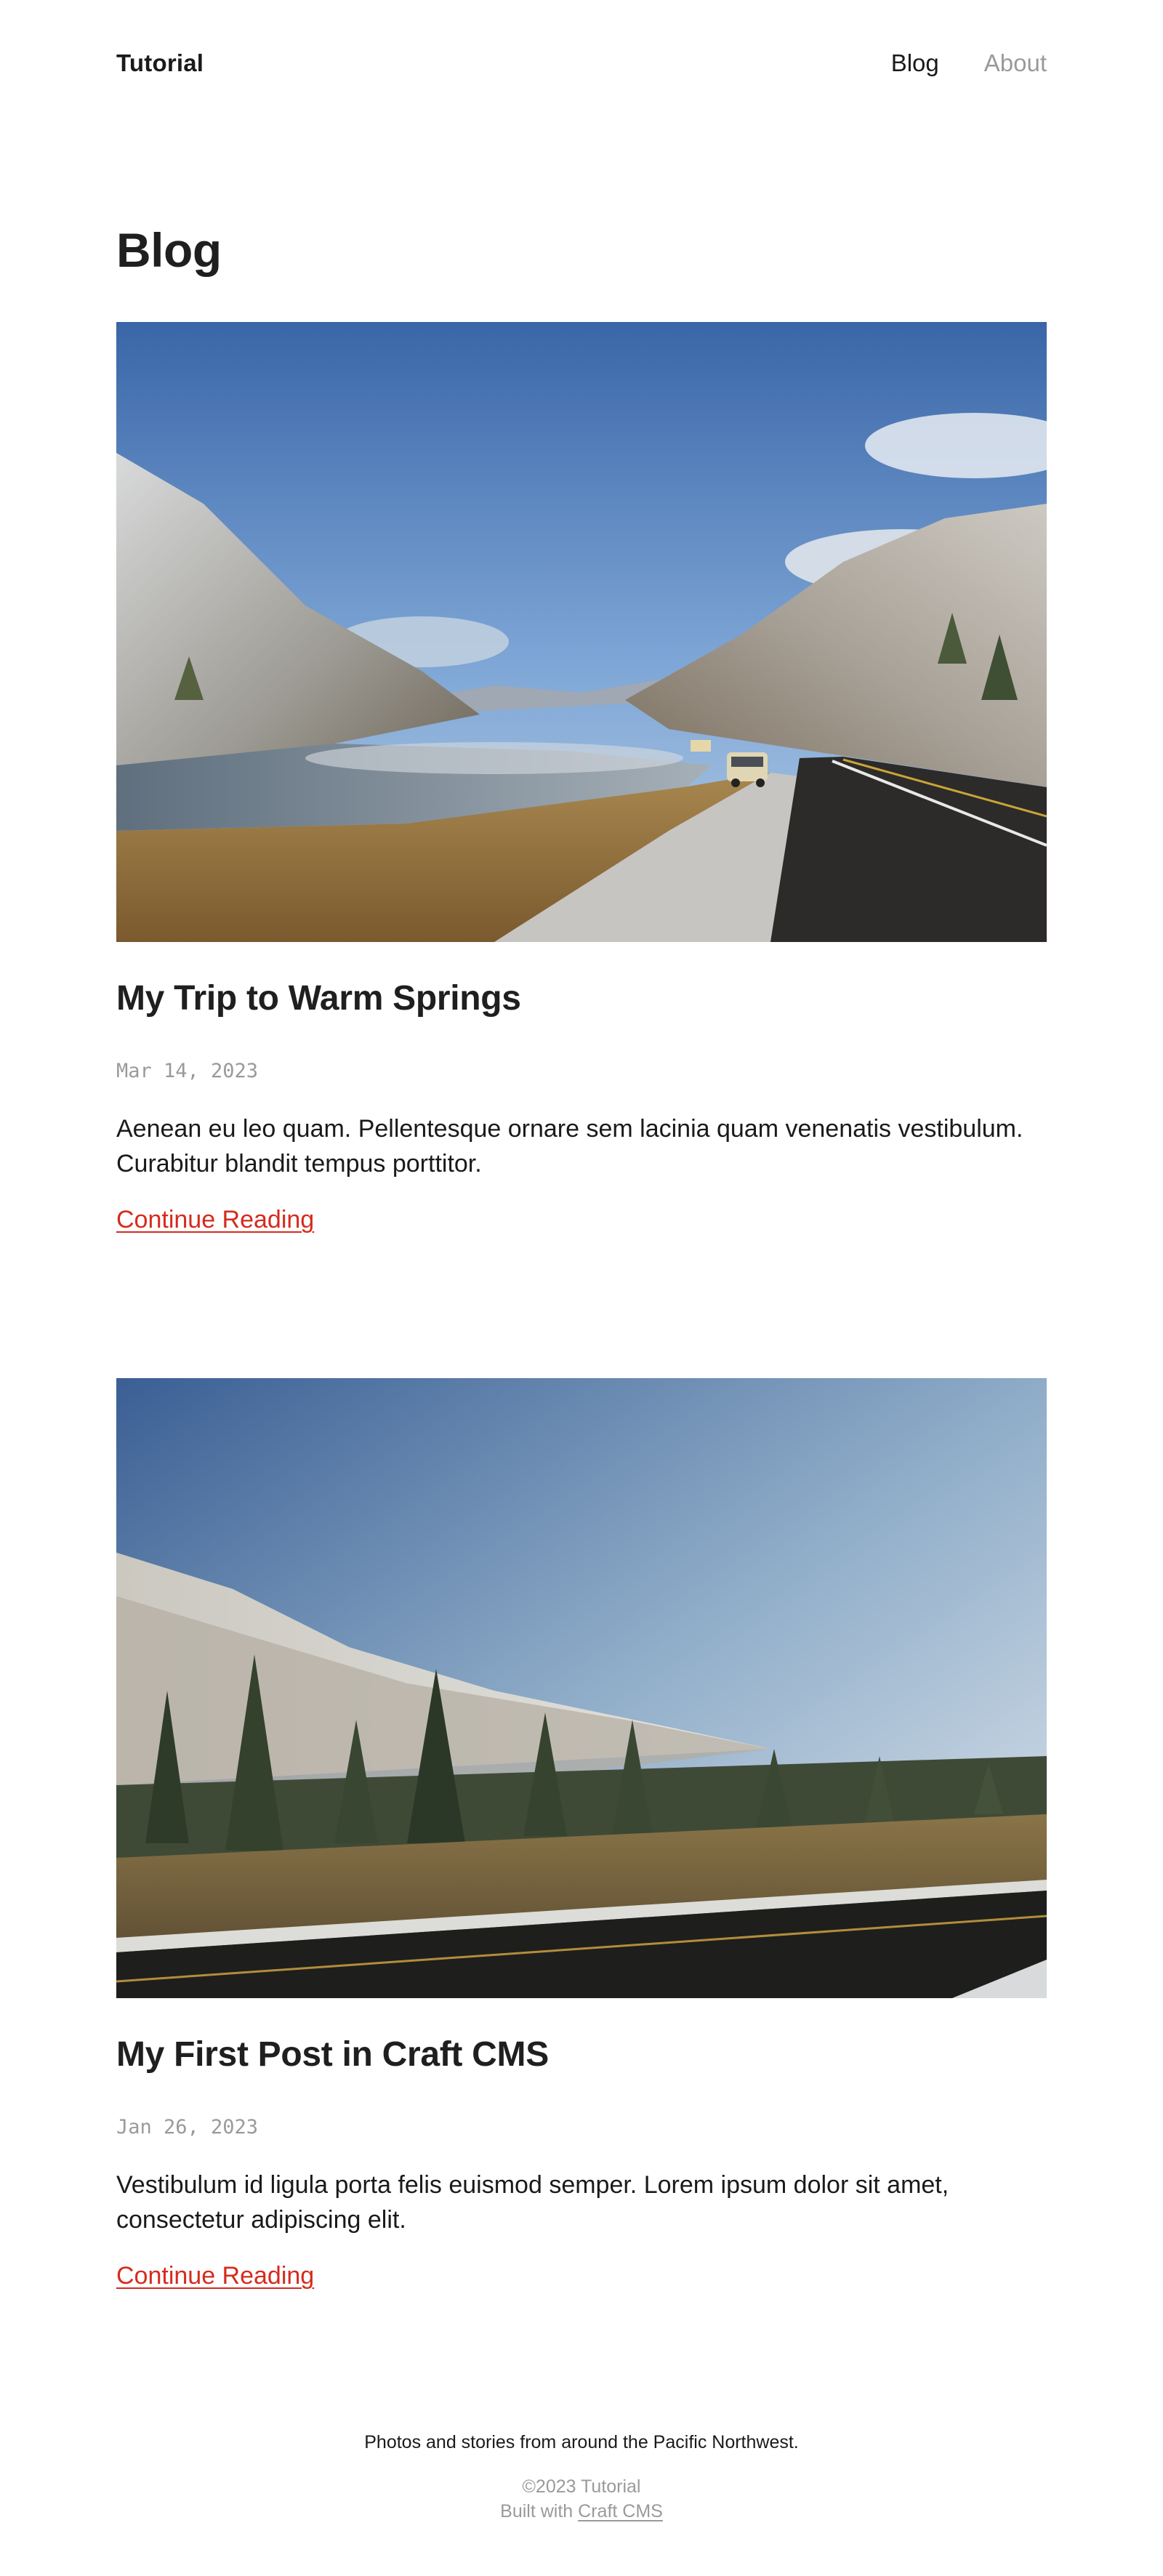 Image resolution: width=1163 pixels, height=2576 pixels. Describe the element at coordinates (187, 1071) in the screenshot. I see `post-date: Mar 14, 2023` at that location.